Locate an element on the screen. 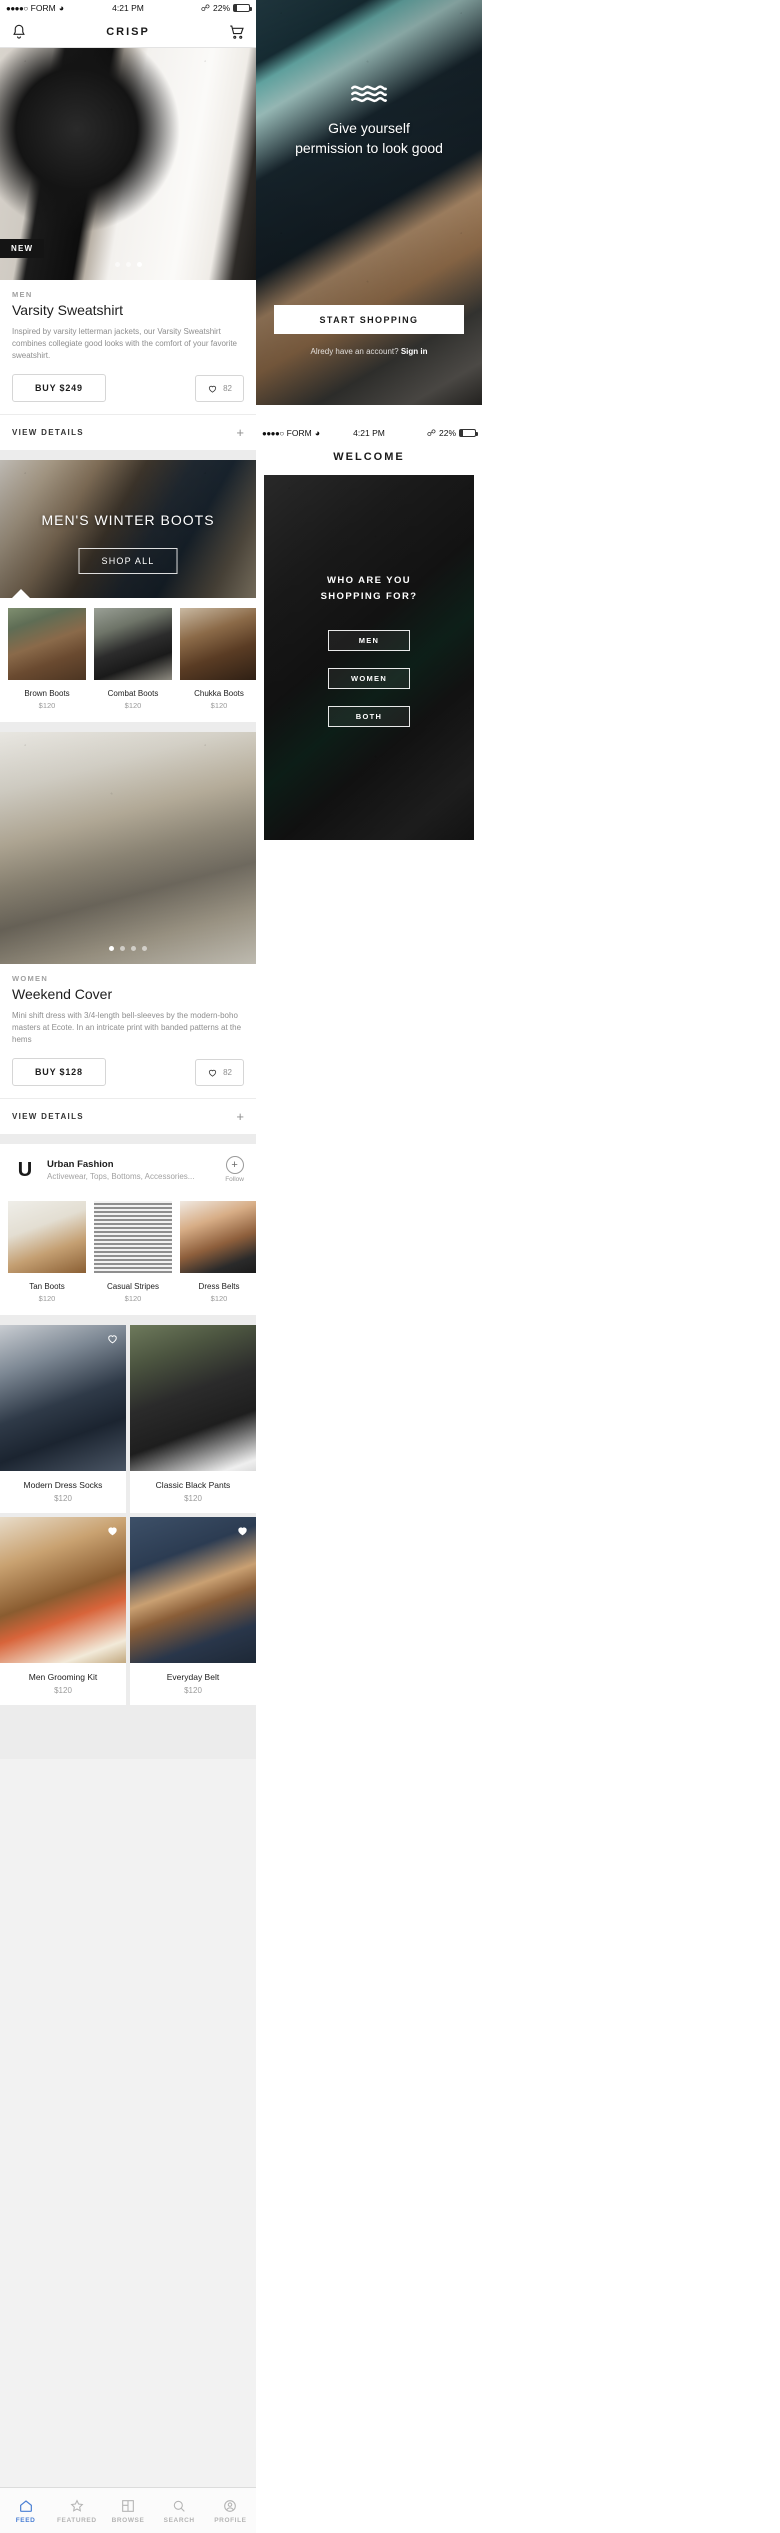  product-image-weekend-cover is located at coordinates (128, 848).